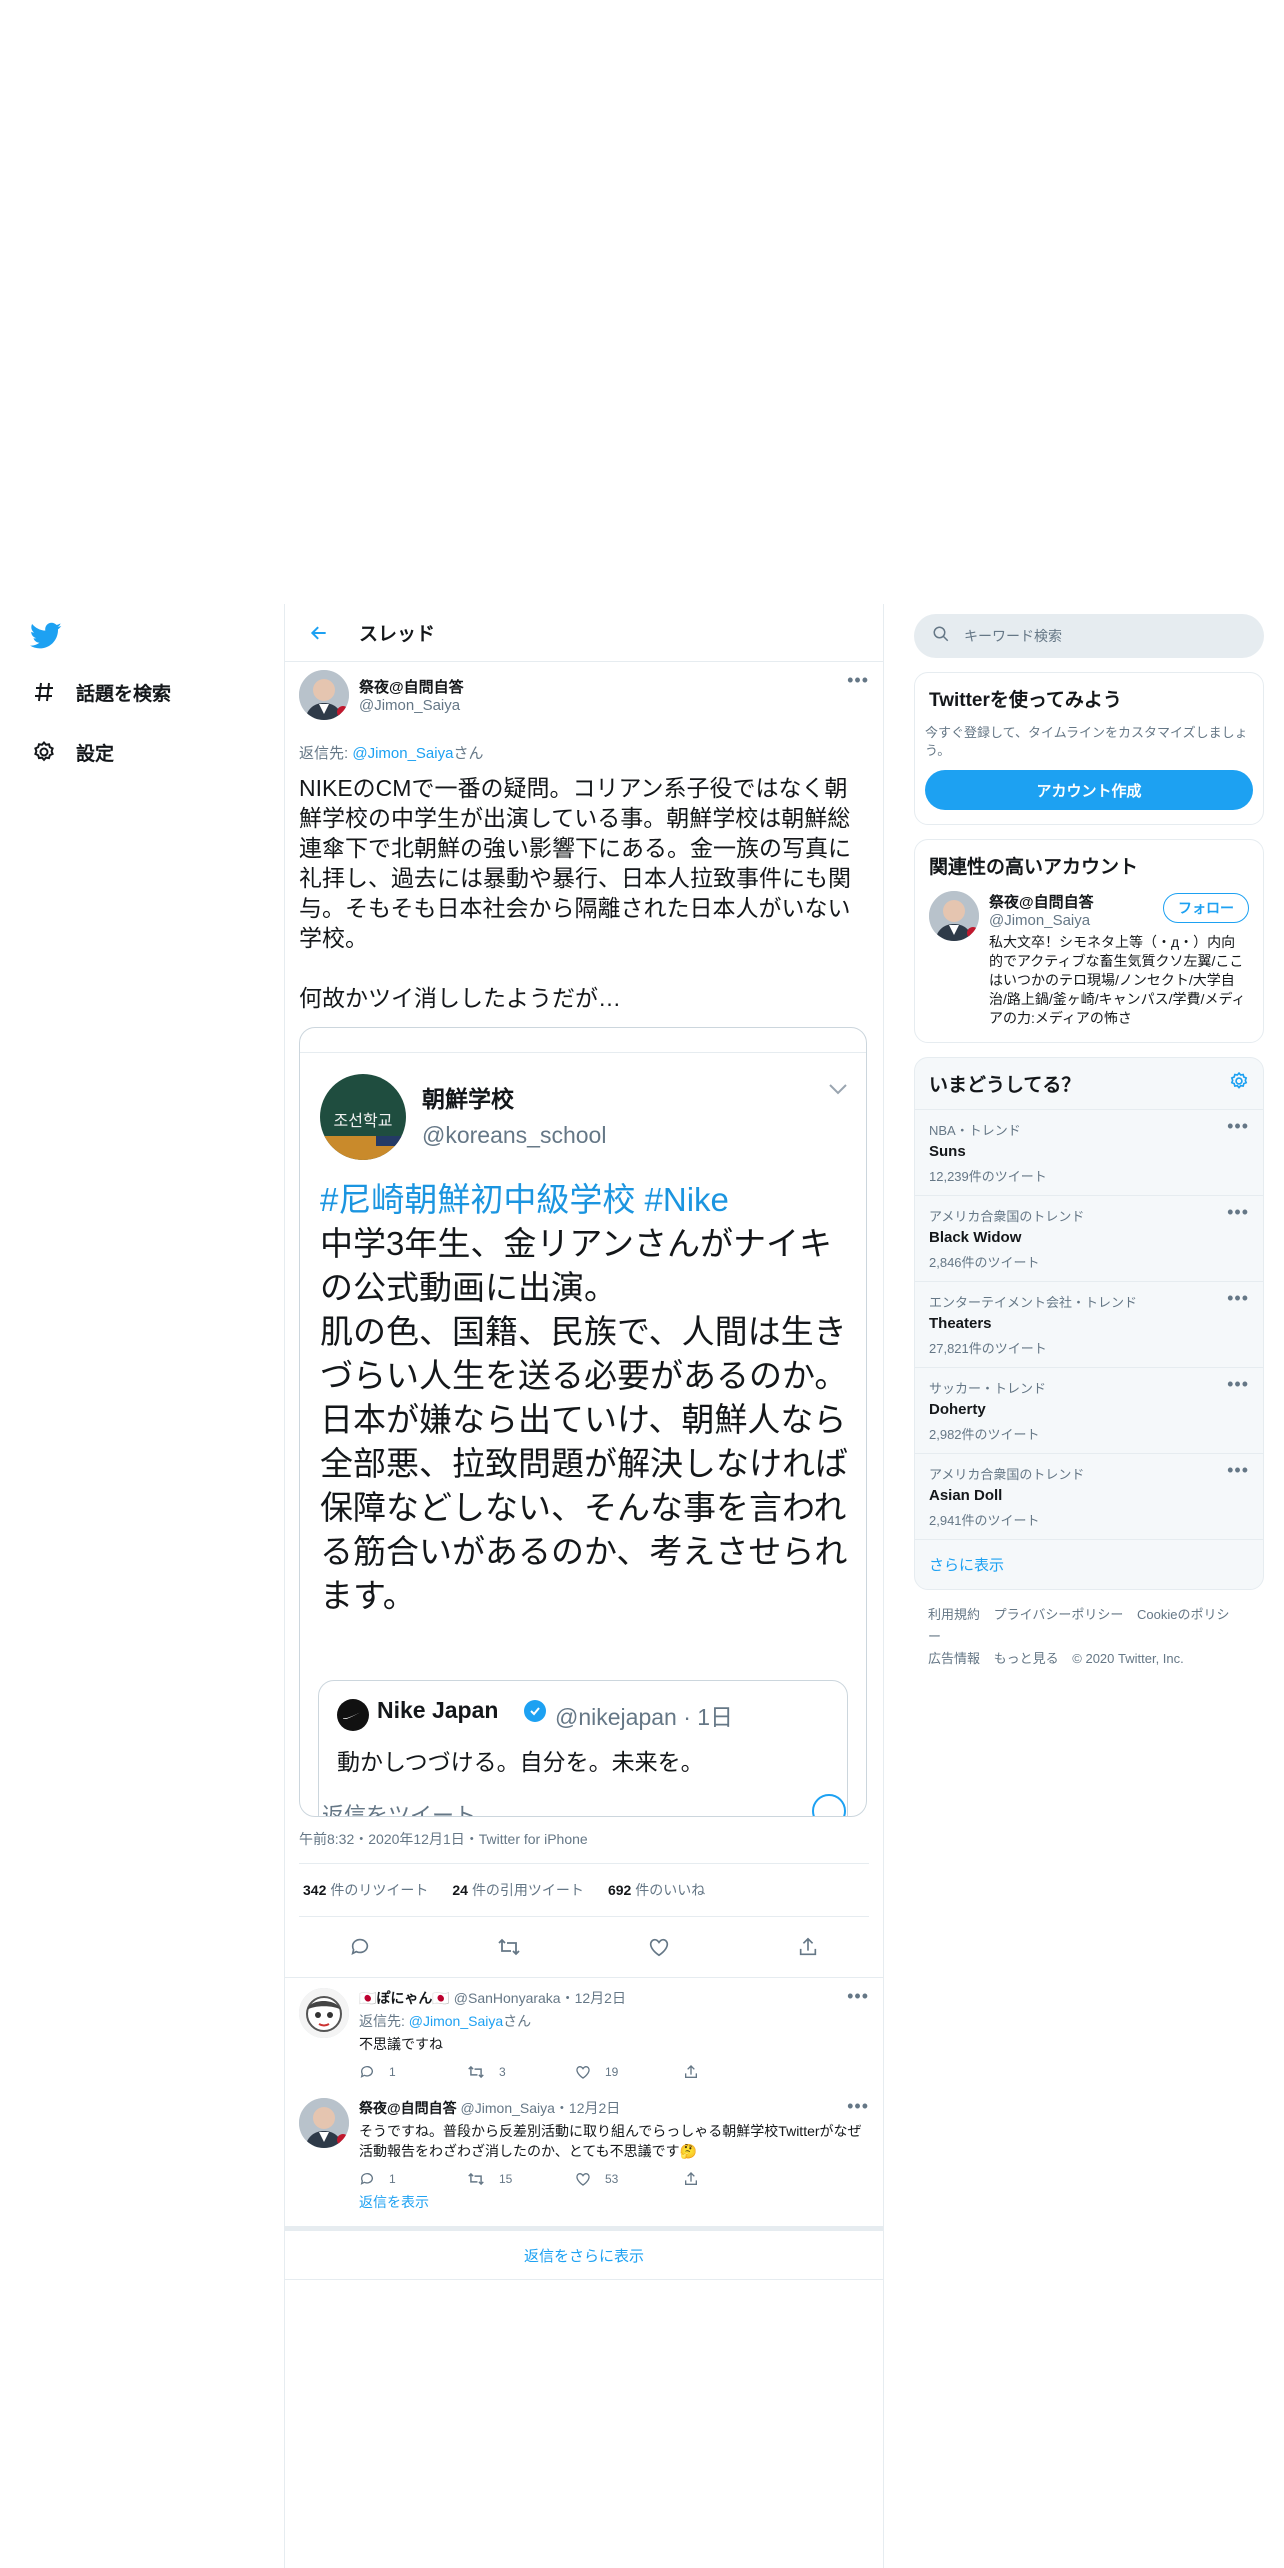  Describe the element at coordinates (1089, 636) in the screenshot. I see `search-input: キーワード検索` at that location.